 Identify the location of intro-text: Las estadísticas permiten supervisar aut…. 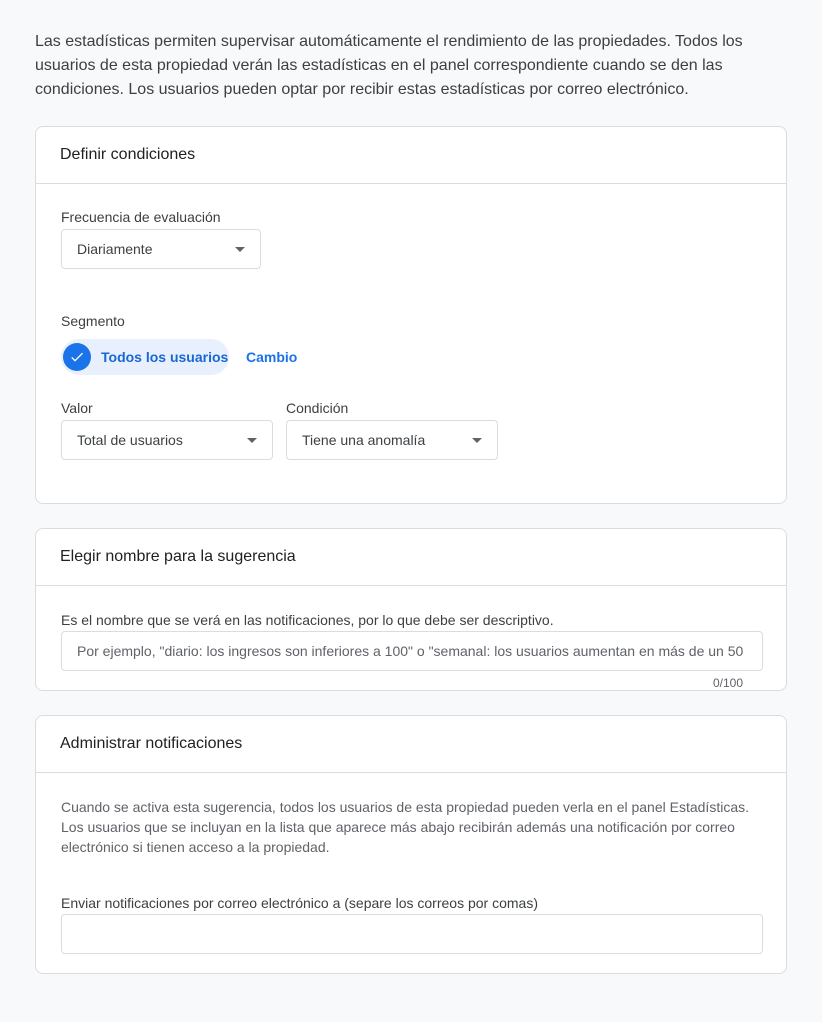
(389, 65).